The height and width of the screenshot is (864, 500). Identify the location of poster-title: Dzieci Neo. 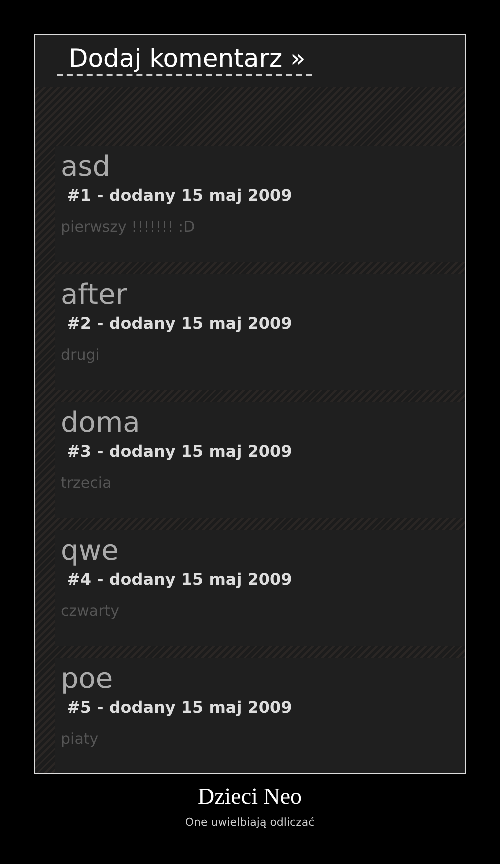
(250, 797).